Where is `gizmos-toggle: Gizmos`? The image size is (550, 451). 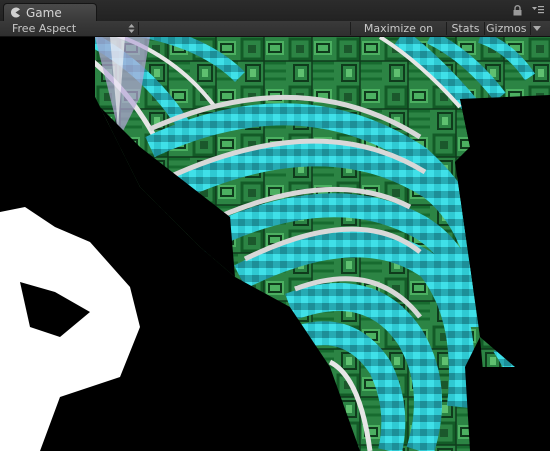 gizmos-toggle: Gizmos is located at coordinates (508, 28).